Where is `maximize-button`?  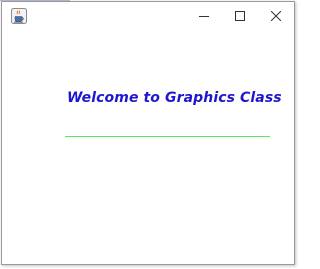
maximize-button is located at coordinates (240, 16).